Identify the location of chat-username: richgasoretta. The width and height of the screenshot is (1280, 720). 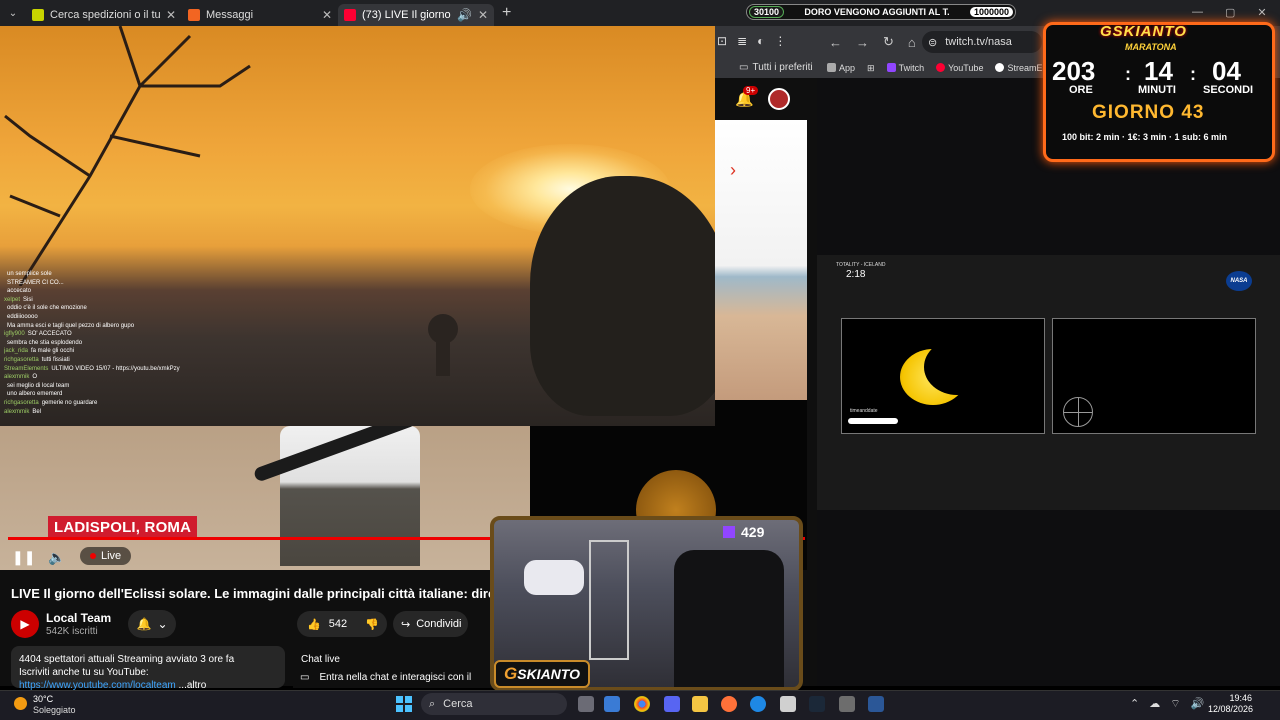
(21, 359).